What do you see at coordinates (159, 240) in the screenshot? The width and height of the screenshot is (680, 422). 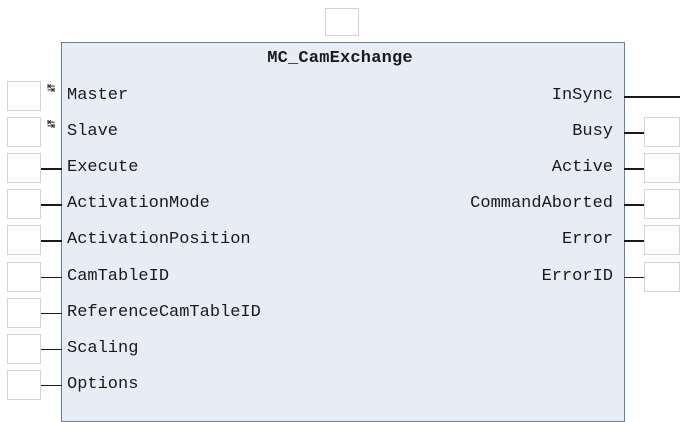 I see `input-pin-activationposition: ActivationPosition` at bounding box center [159, 240].